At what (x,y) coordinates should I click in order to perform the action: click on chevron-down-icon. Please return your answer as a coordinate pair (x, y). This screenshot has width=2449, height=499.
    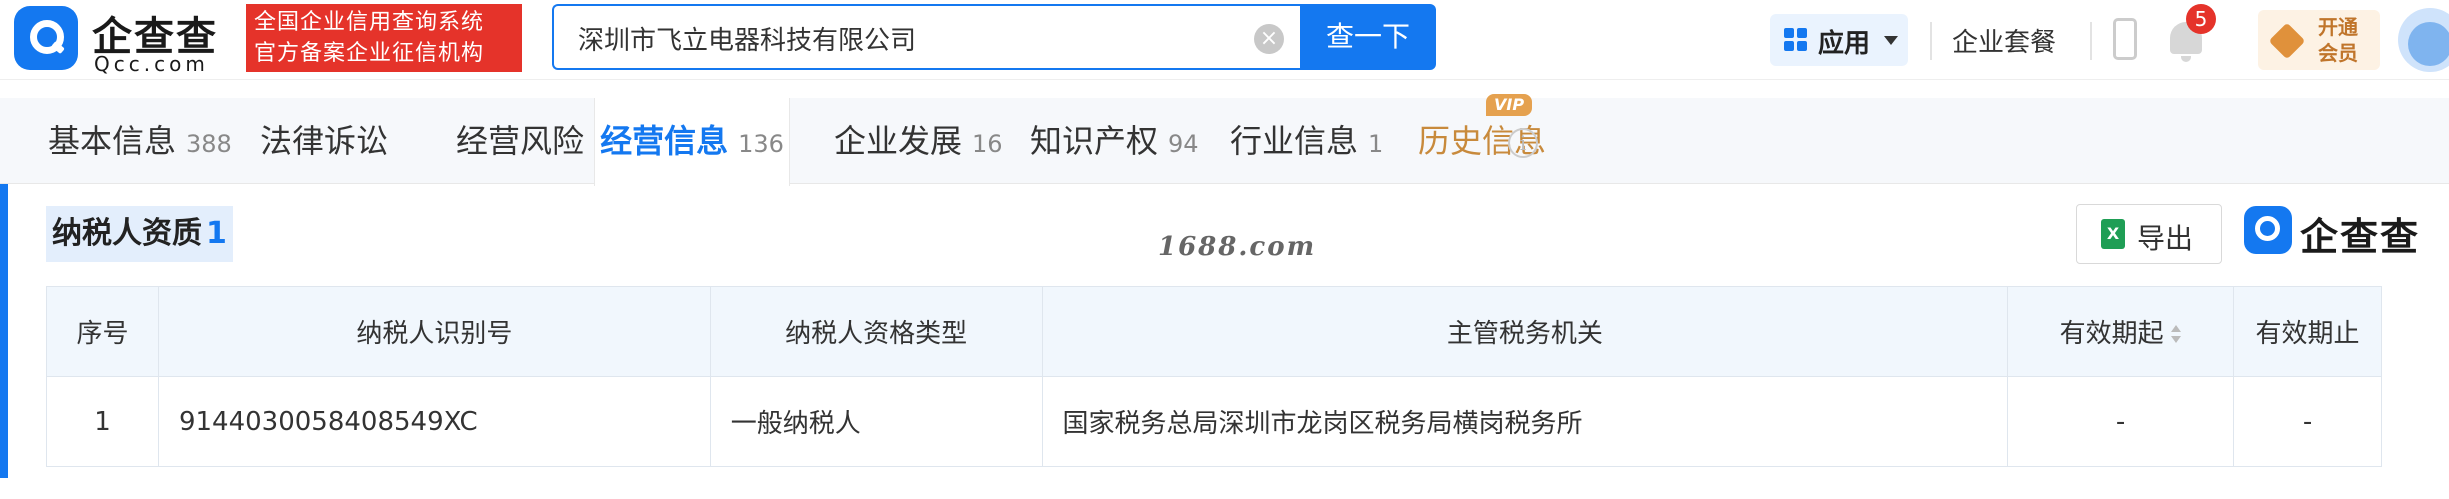
    Looking at the image, I should click on (1891, 40).